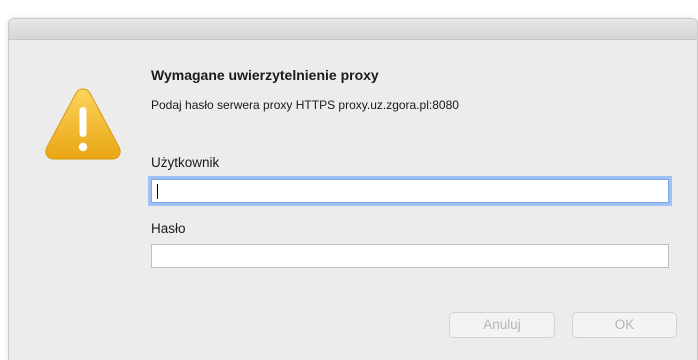 This screenshot has height=360, width=698. I want to click on password-field, so click(410, 256).